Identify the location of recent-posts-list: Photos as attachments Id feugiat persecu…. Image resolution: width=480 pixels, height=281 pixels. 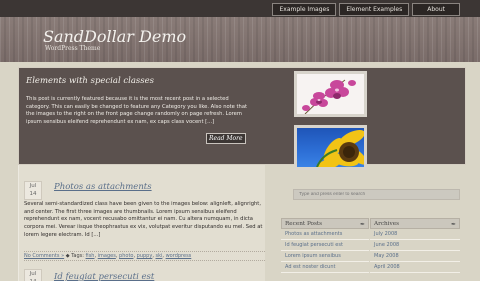
(325, 251).